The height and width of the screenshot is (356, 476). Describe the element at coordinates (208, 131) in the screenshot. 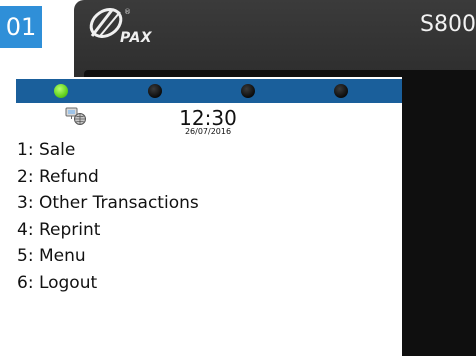

I see `clock-date: 26/07/2016` at that location.